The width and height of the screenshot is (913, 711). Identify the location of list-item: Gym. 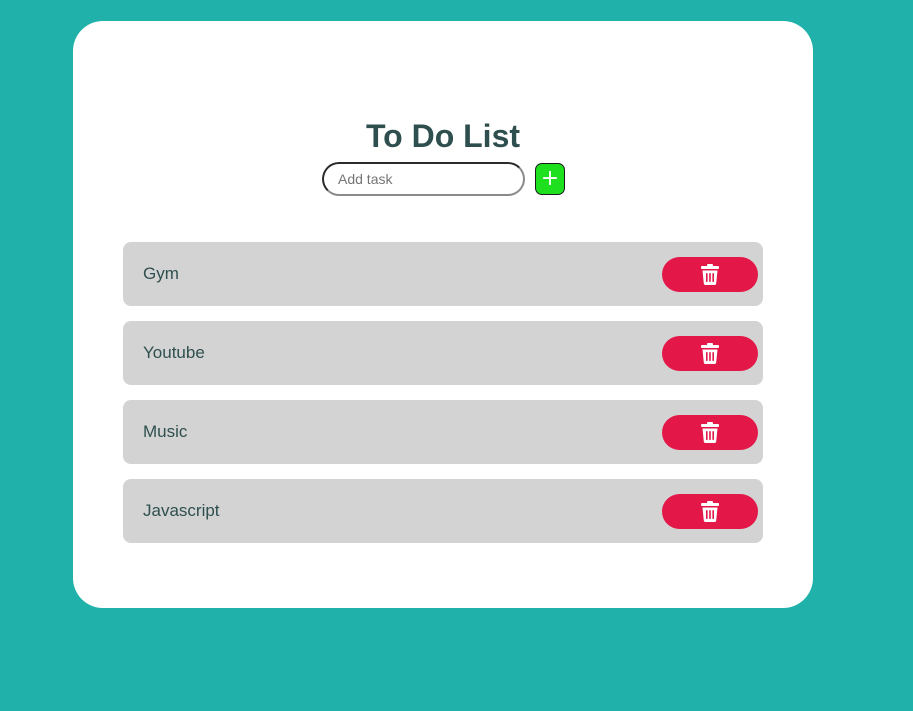
(443, 274).